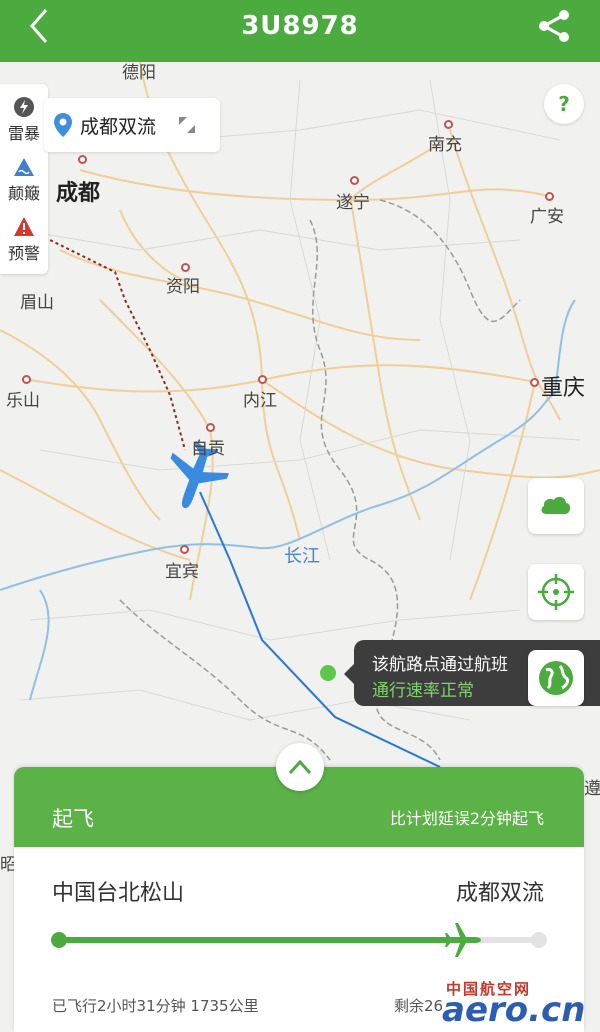 This screenshot has height=1032, width=600. I want to click on crosshair-icon, so click(556, 592).